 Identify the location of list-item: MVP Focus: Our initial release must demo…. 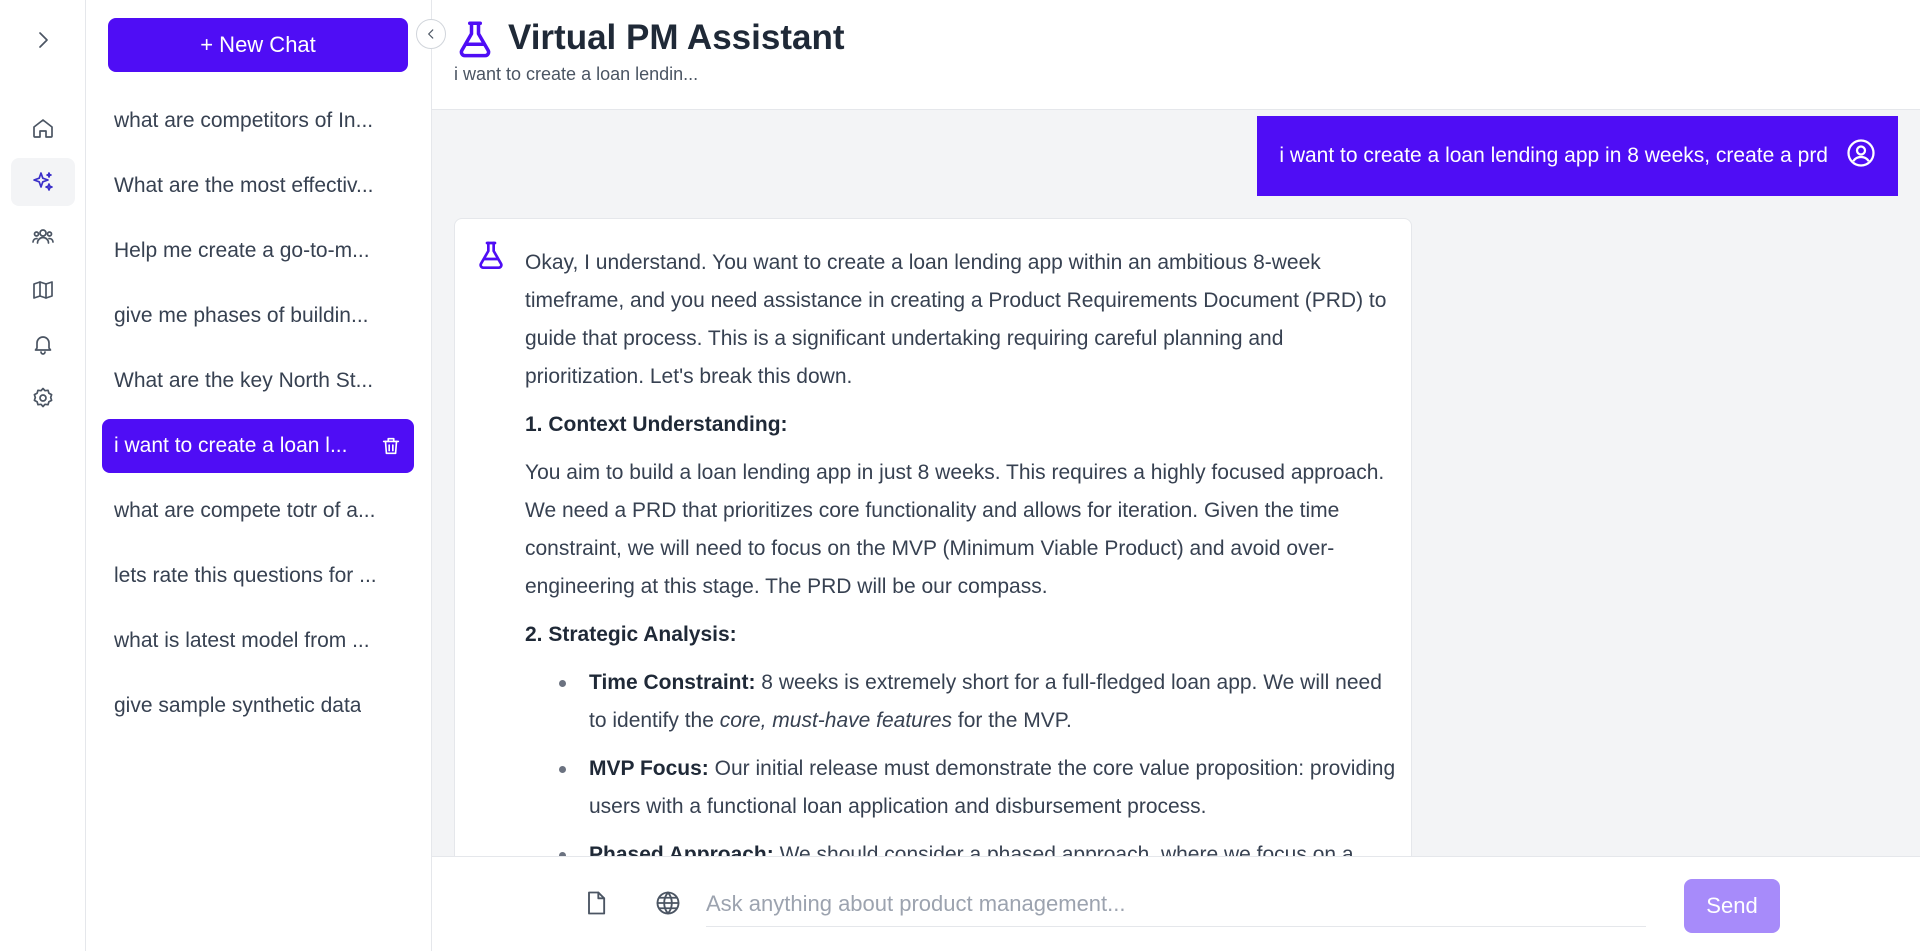
(976, 788).